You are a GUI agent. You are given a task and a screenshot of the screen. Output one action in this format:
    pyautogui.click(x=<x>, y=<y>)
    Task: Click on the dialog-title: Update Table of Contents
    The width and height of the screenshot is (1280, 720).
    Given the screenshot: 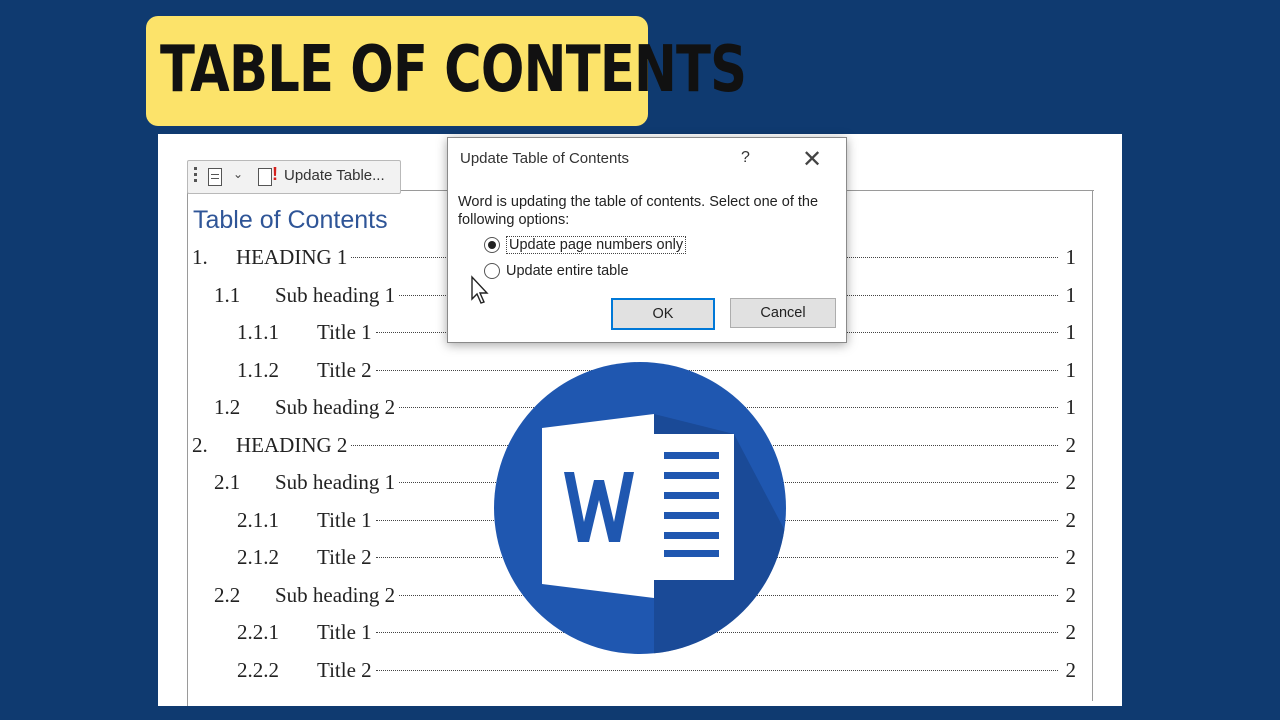 What is the action you would take?
    pyautogui.click(x=545, y=158)
    